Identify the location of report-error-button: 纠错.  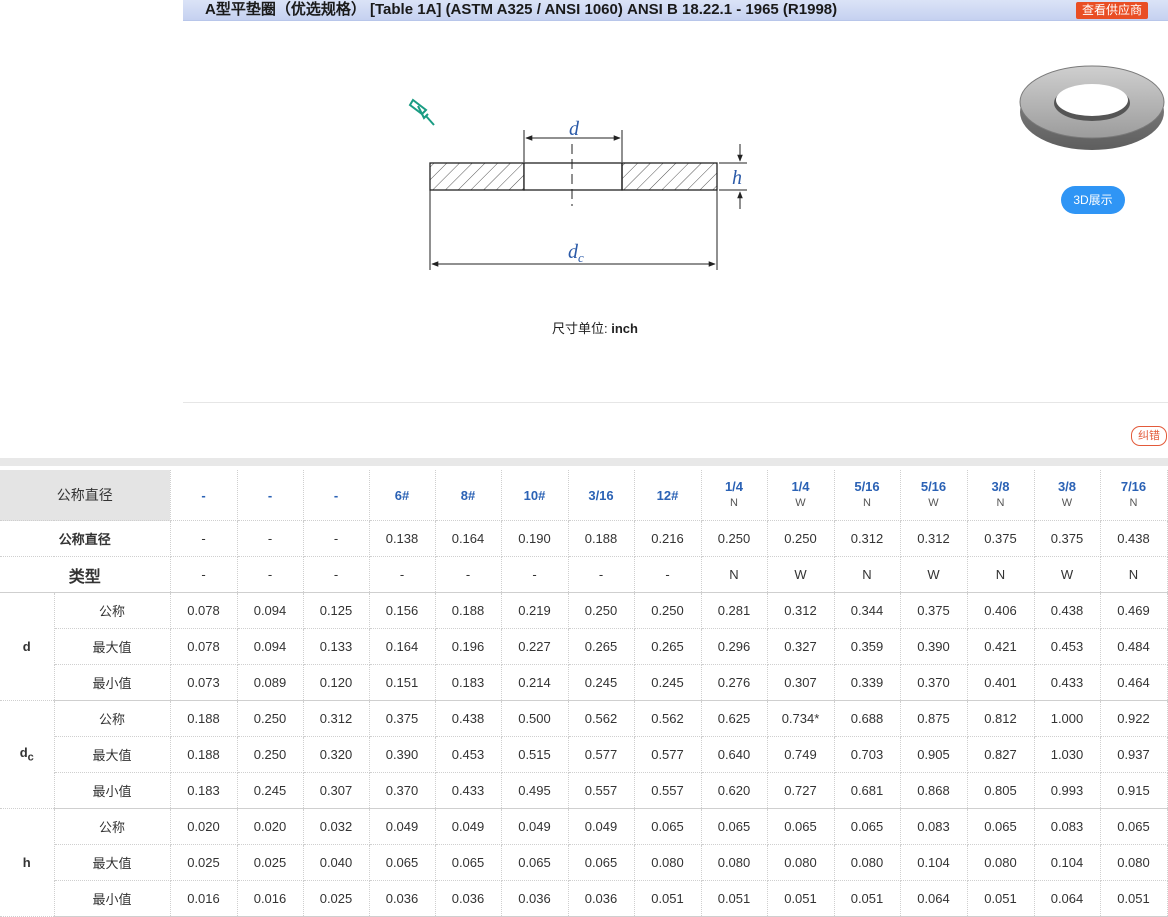
(1149, 436).